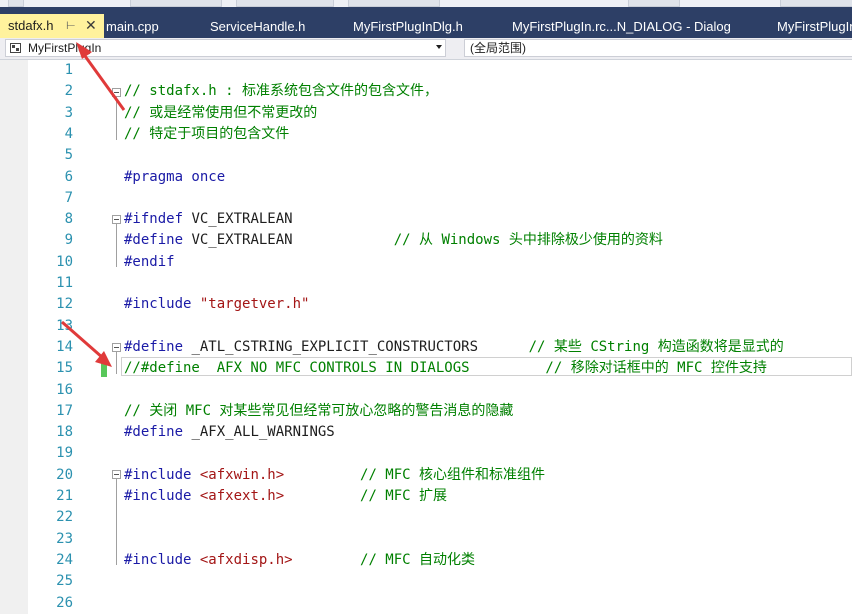 This screenshot has width=852, height=614. I want to click on code-line: 1, so click(426, 70).